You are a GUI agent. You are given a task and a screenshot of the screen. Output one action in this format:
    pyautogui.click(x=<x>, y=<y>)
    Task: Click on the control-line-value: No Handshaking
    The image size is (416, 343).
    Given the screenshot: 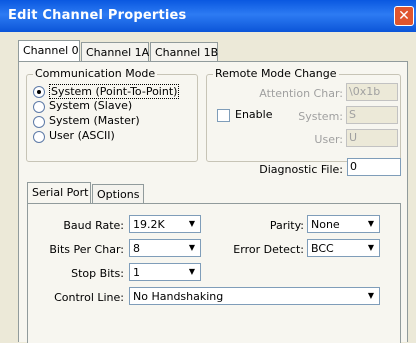 What is the action you would take?
    pyautogui.click(x=178, y=296)
    